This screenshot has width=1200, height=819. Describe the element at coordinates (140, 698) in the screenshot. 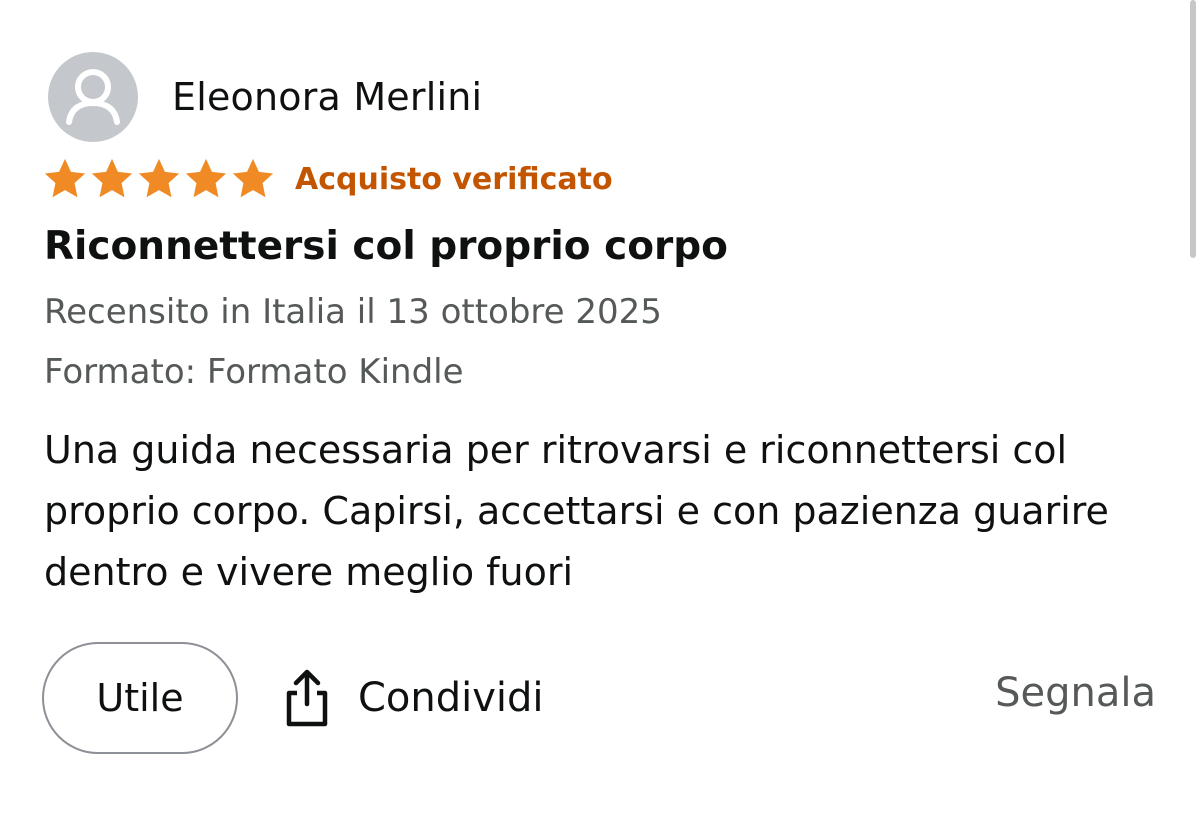

I see `helpful-button: Utile` at that location.